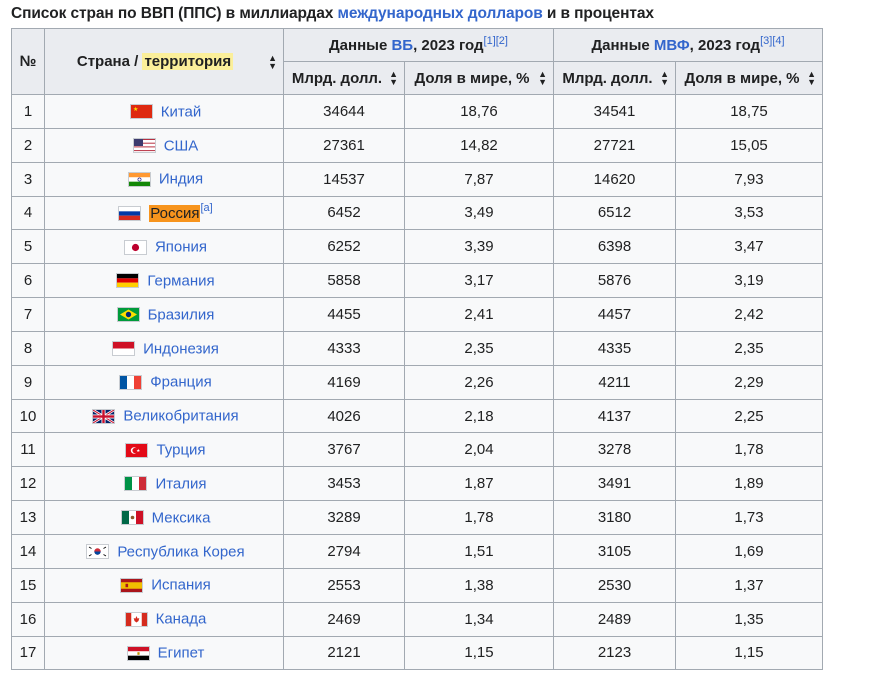 The width and height of the screenshot is (871, 682). Describe the element at coordinates (614, 179) in the screenshot. I see `imf-billions-cell: 14620` at that location.